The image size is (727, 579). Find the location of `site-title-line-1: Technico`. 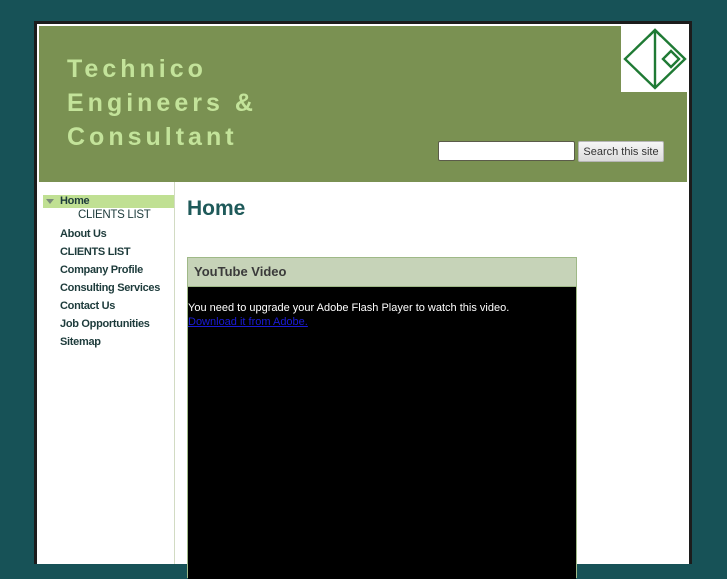

site-title-line-1: Technico is located at coordinates (162, 69).